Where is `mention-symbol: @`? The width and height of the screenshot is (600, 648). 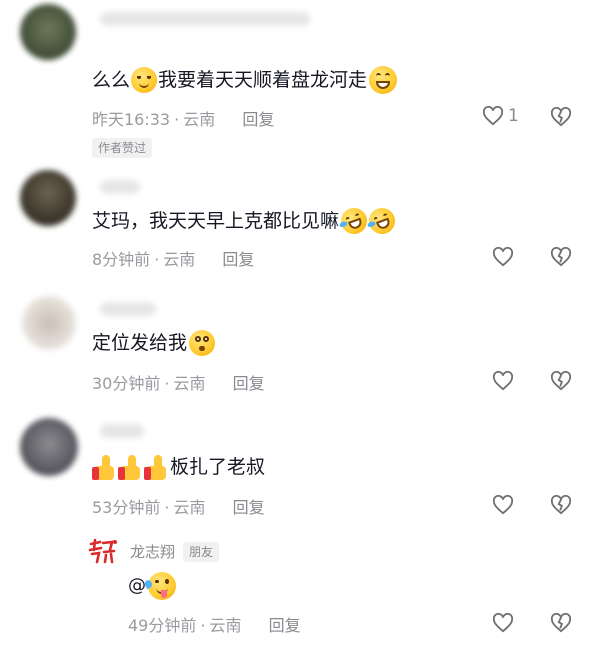 mention-symbol: @ is located at coordinates (137, 585).